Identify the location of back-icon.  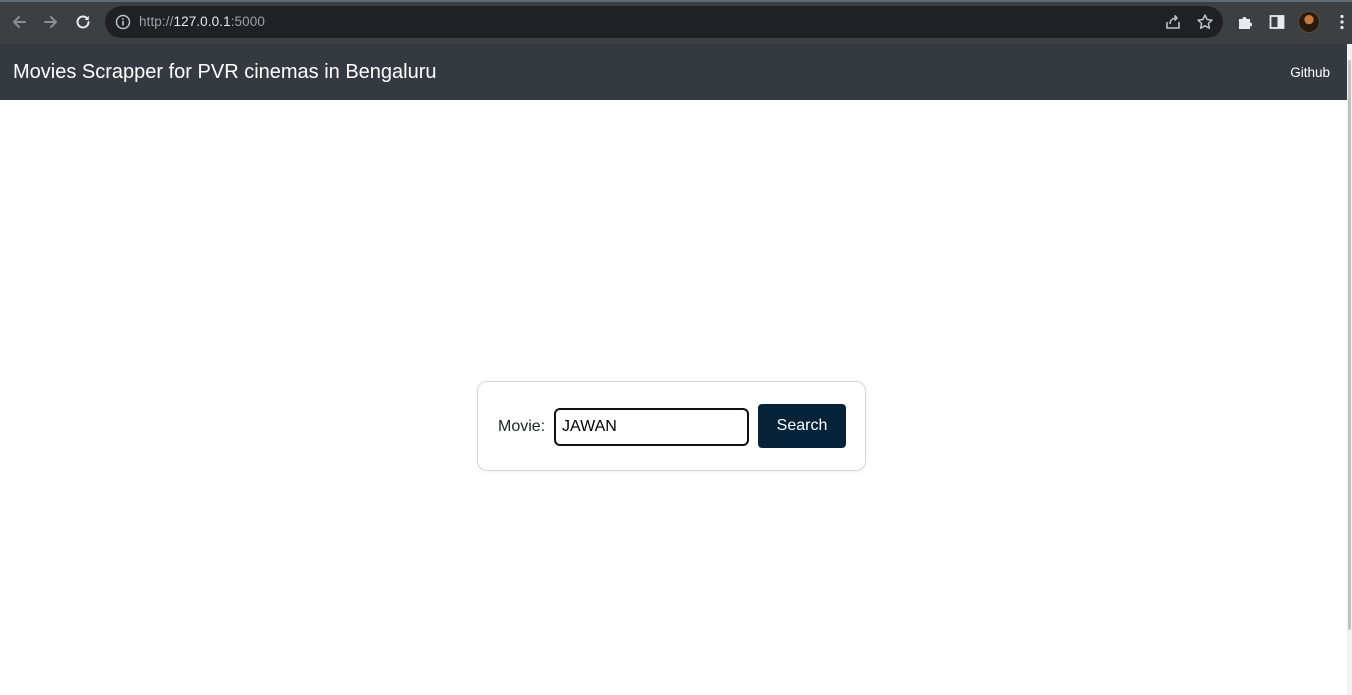
(19, 22).